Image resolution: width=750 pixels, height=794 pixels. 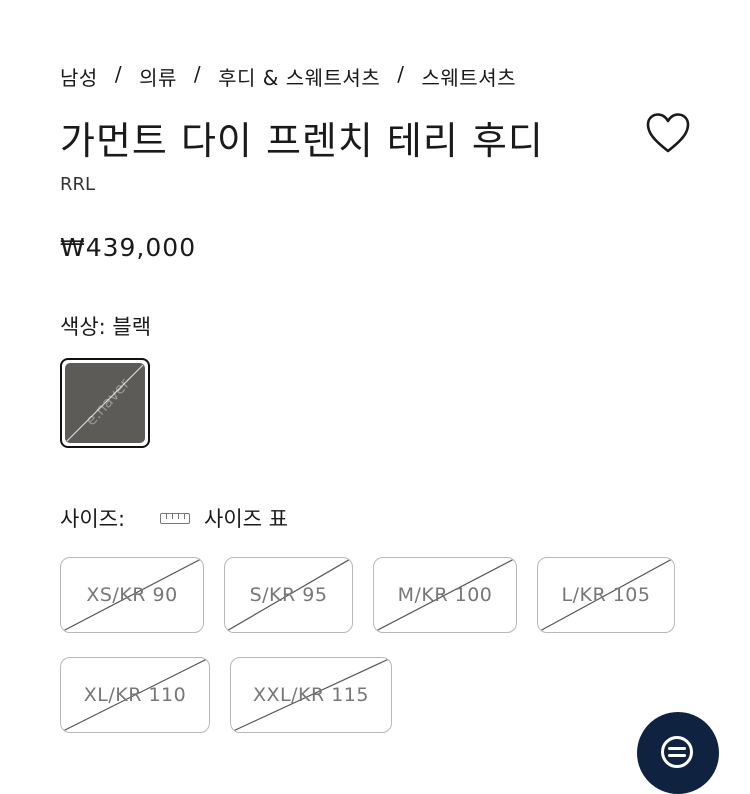 I want to click on chat-icon, so click(x=677, y=752).